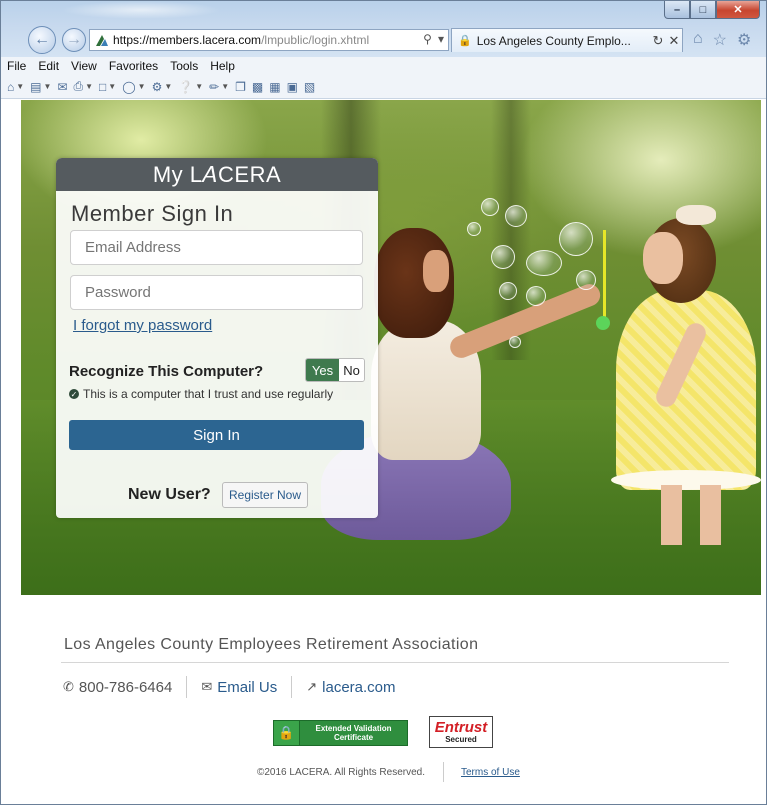 The height and width of the screenshot is (805, 767). I want to click on address-tools: ⚲ ▾, so click(433, 39).